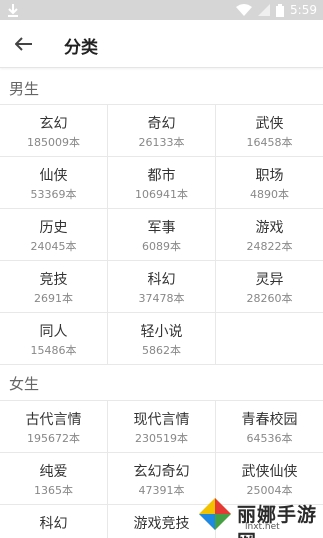 This screenshot has height=538, width=323. I want to click on category-item: 古代言情 195672本, so click(54, 426).